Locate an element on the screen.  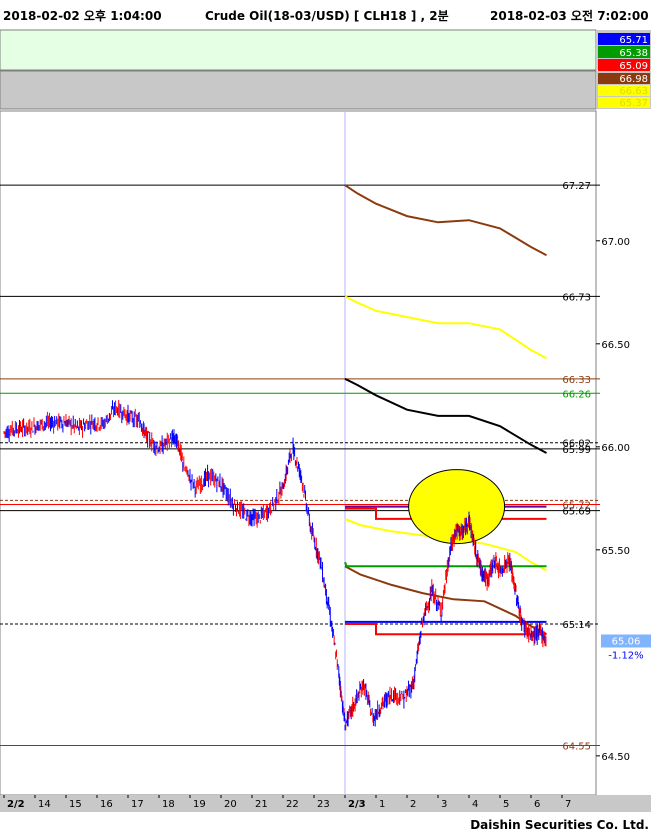
level-label: 65.99 is located at coordinates (576, 450).